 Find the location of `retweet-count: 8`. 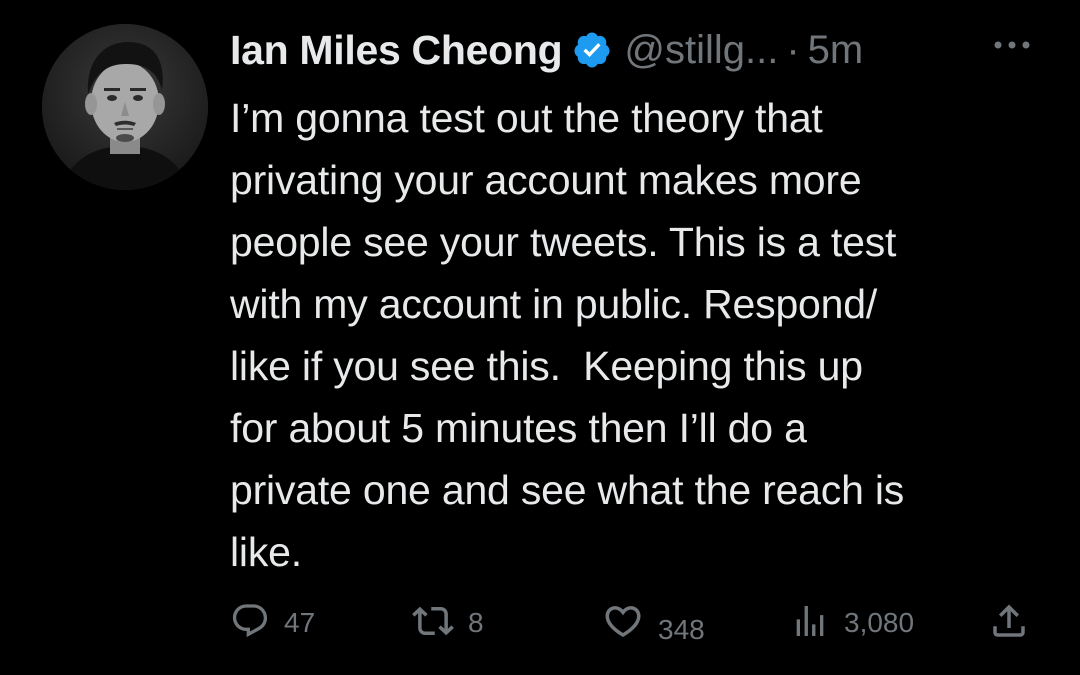

retweet-count: 8 is located at coordinates (476, 622).